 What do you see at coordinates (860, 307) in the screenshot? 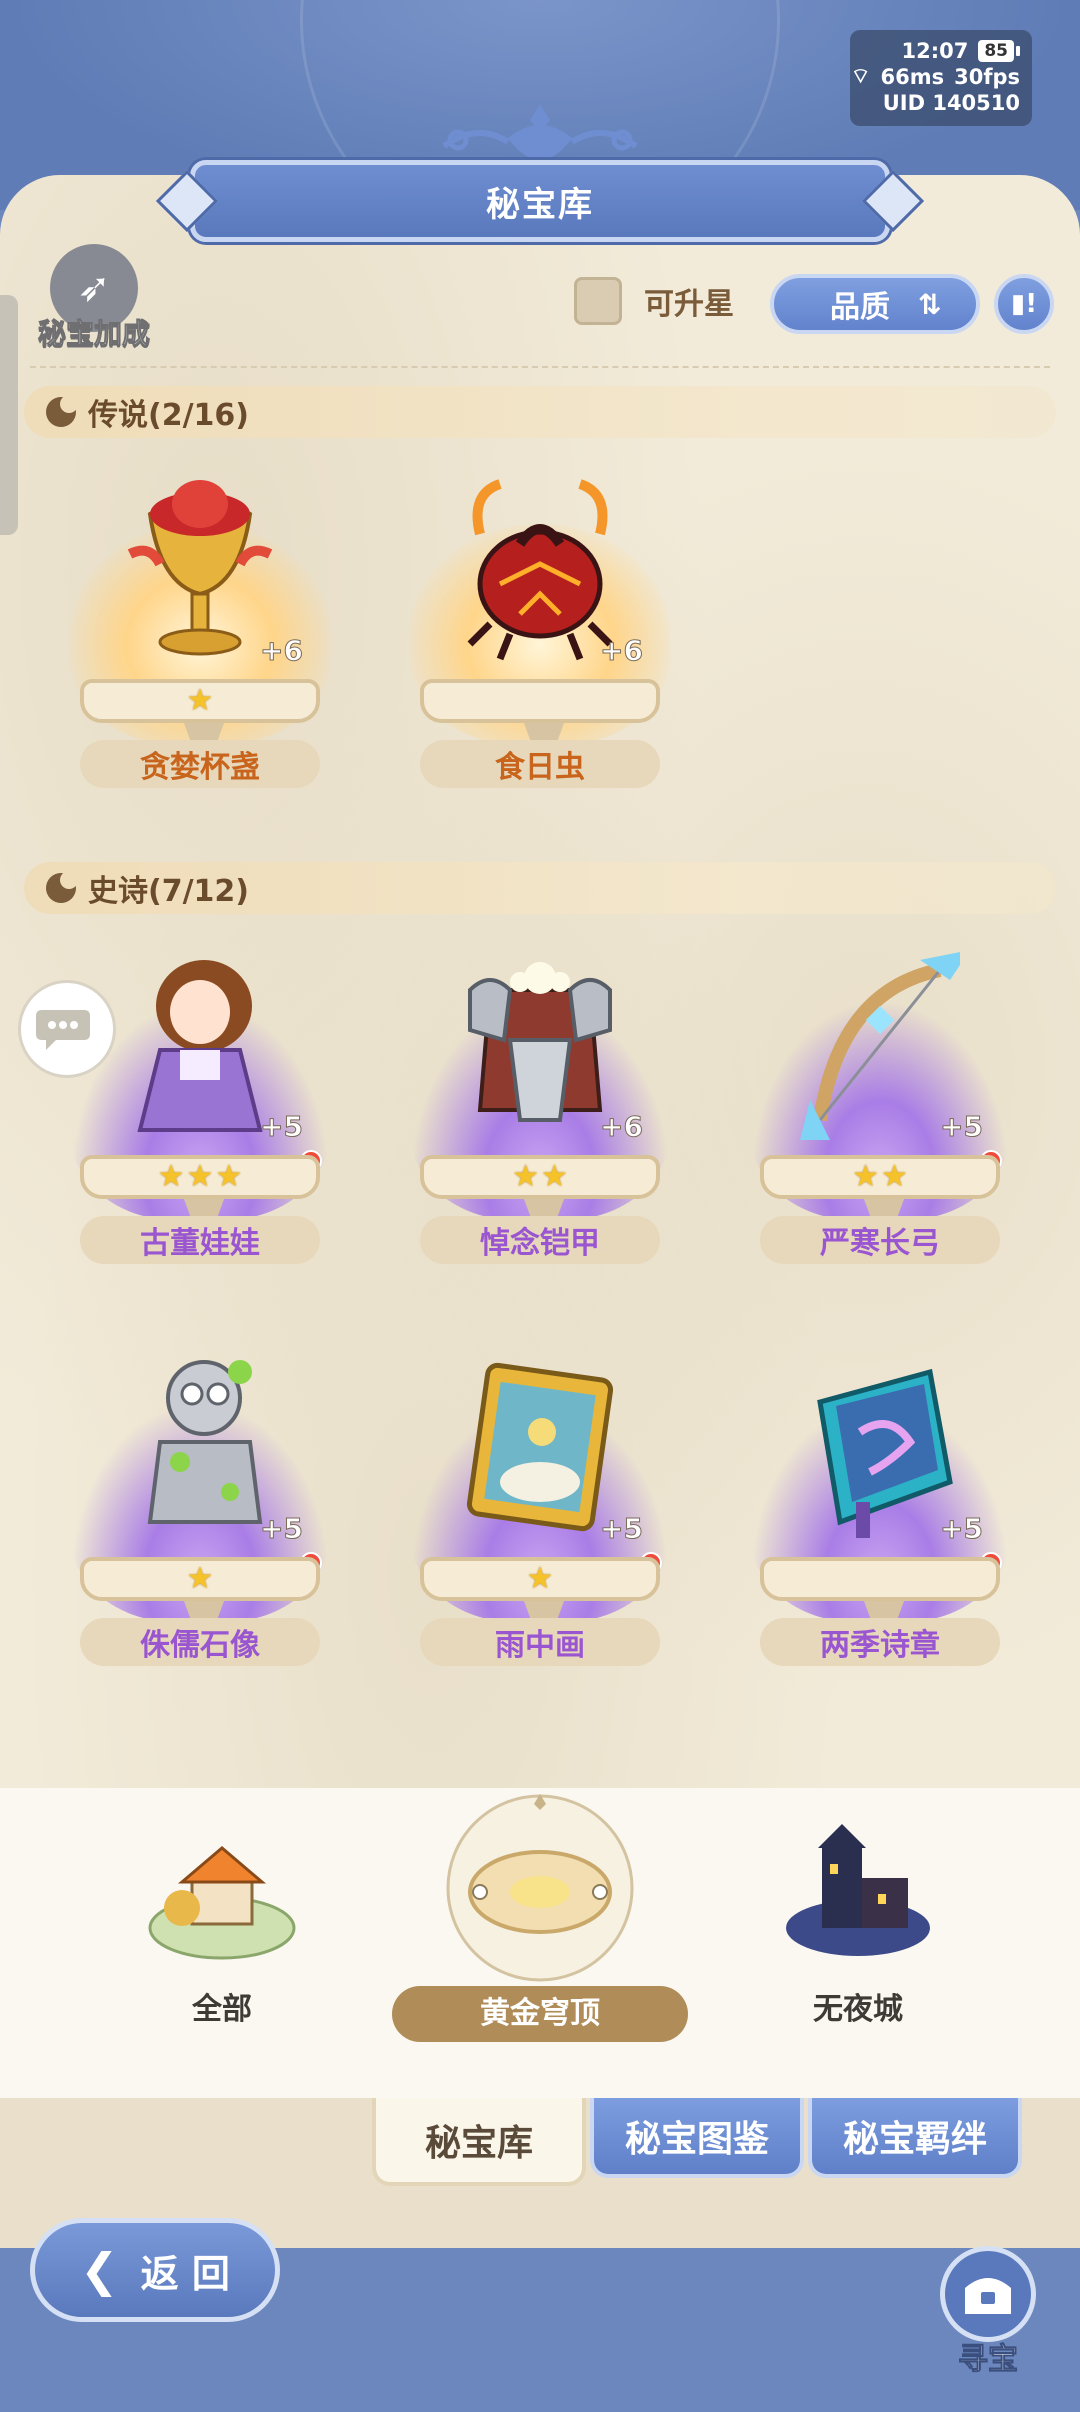
I see `sort-label: 品质` at bounding box center [860, 307].